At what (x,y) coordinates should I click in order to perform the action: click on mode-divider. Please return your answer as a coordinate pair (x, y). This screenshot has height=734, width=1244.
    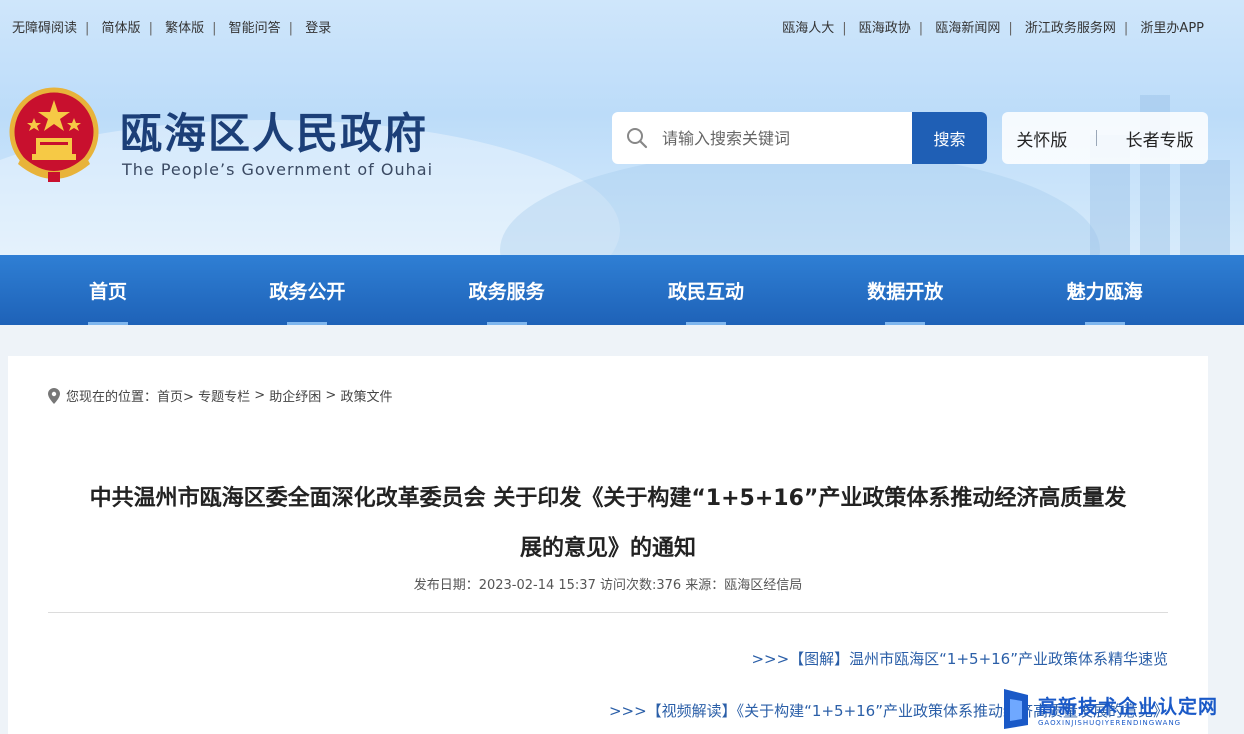
    Looking at the image, I should click on (1096, 138).